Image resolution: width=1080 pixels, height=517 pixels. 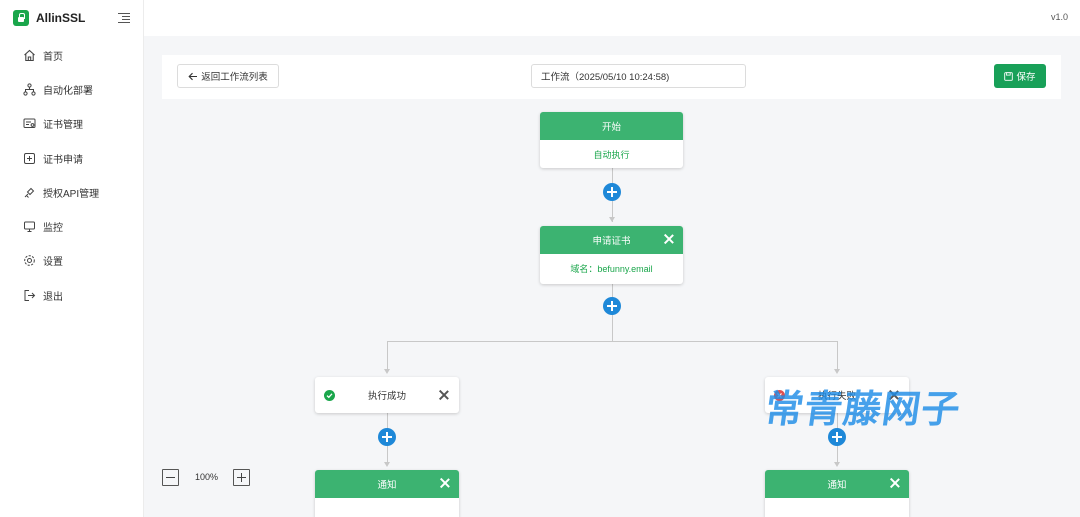 I want to click on sidebar-menu: 首页 自动化部署 证书管理 证书申请 授权API管理 监控 设置 退出, so click(x=71, y=175).